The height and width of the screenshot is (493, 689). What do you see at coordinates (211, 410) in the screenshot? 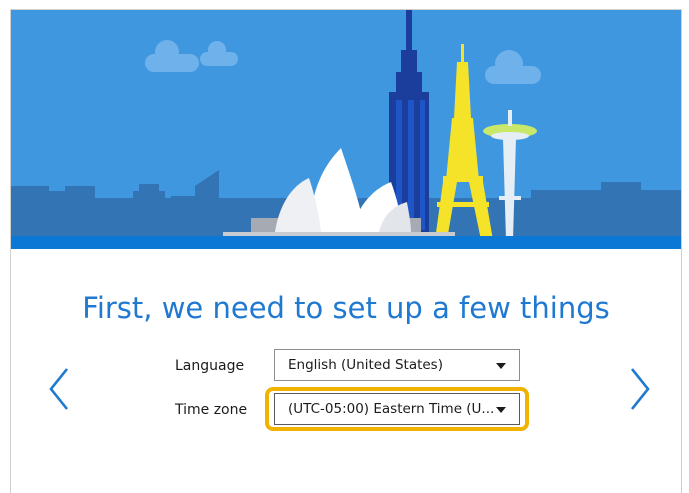
I see `timezone-label: Time zone` at bounding box center [211, 410].